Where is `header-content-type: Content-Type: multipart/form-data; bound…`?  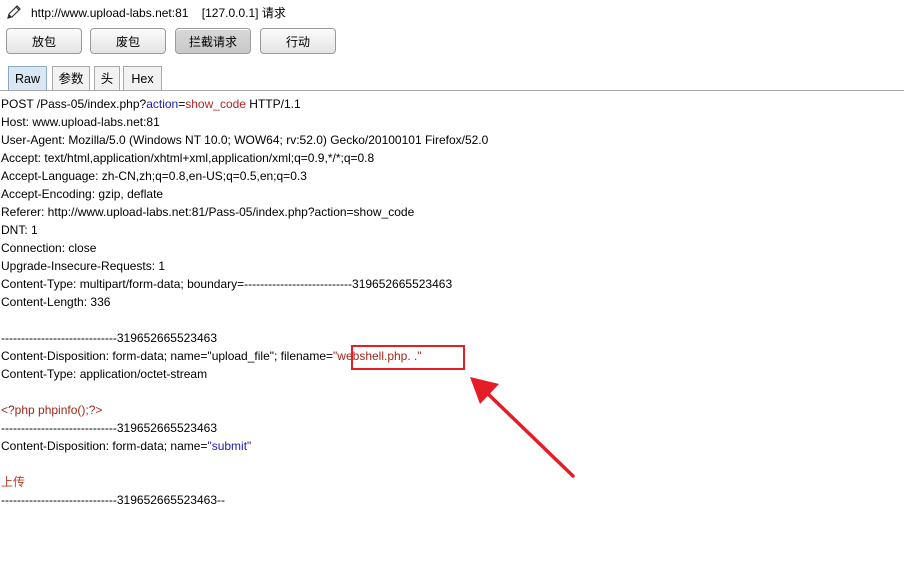 header-content-type: Content-Type: multipart/form-data; bound… is located at coordinates (227, 284).